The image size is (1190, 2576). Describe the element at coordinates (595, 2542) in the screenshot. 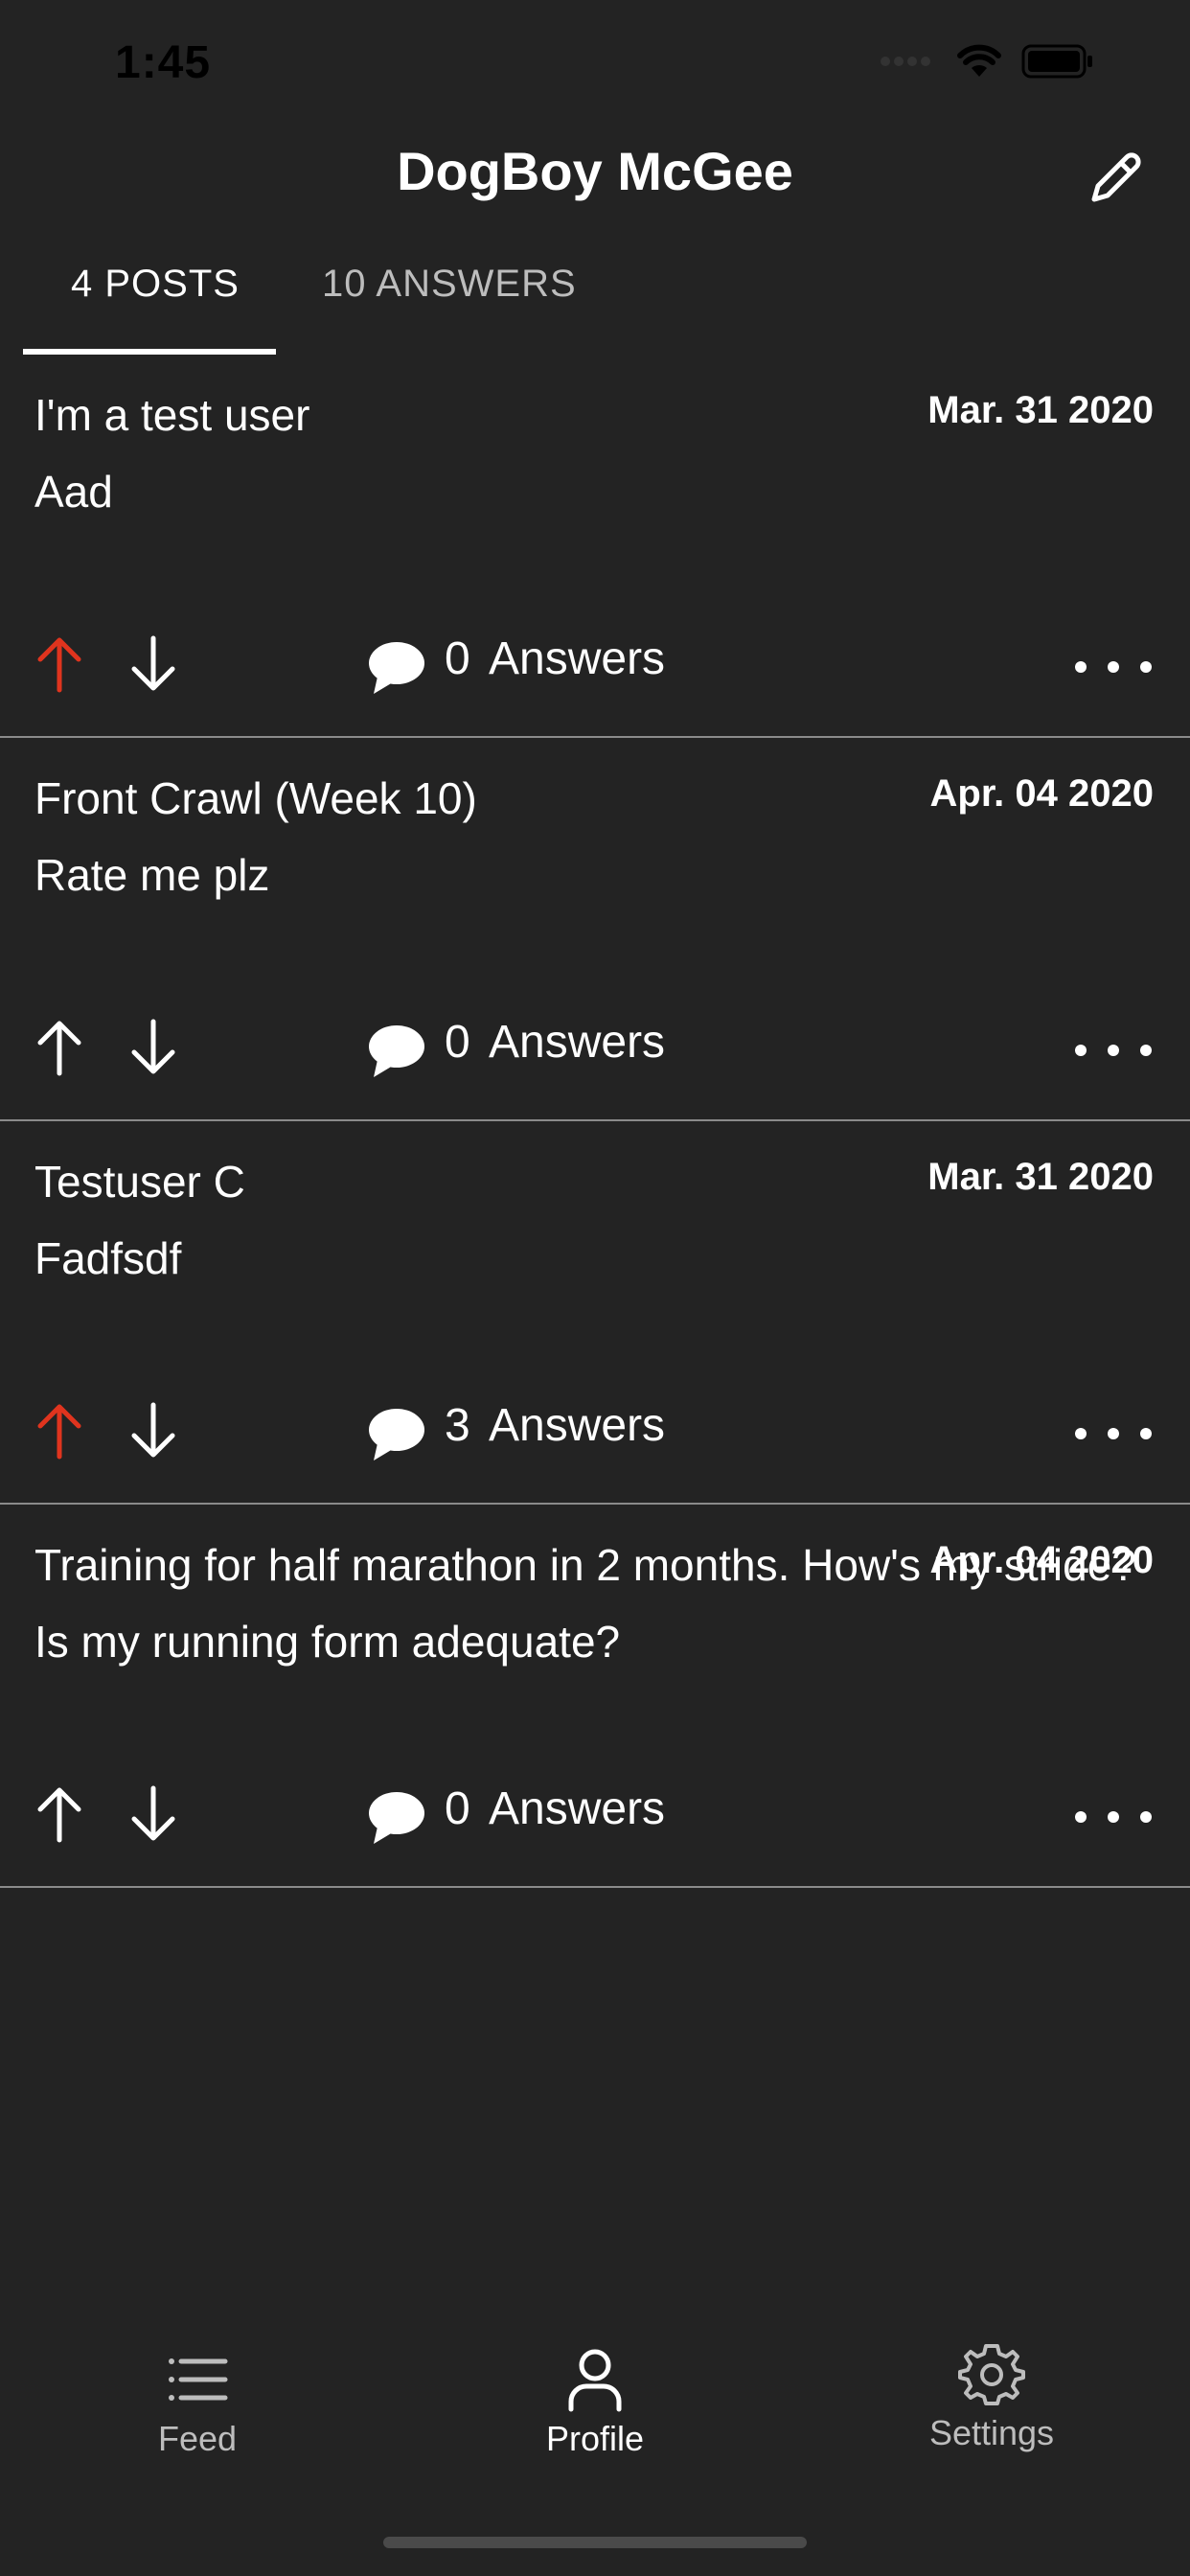

I see `home-indicator` at that location.